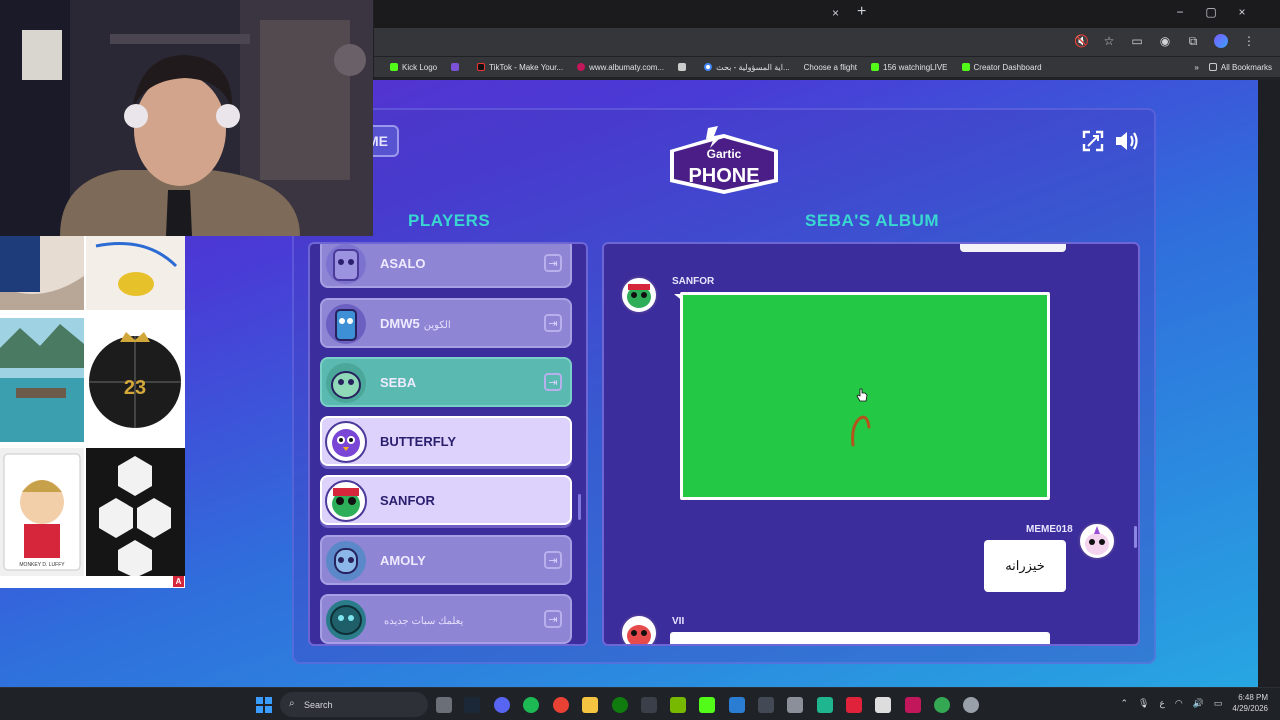 The image size is (1280, 720). Describe the element at coordinates (398, 382) in the screenshot. I see `player-name: SEBA` at that location.